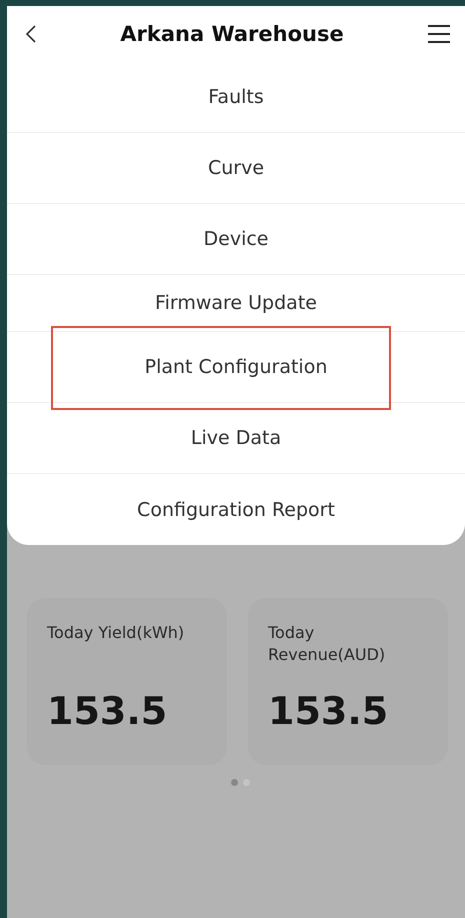 Image resolution: width=465 pixels, height=918 pixels. What do you see at coordinates (116, 633) in the screenshot?
I see `stat-label: Today Yield(kWh)` at bounding box center [116, 633].